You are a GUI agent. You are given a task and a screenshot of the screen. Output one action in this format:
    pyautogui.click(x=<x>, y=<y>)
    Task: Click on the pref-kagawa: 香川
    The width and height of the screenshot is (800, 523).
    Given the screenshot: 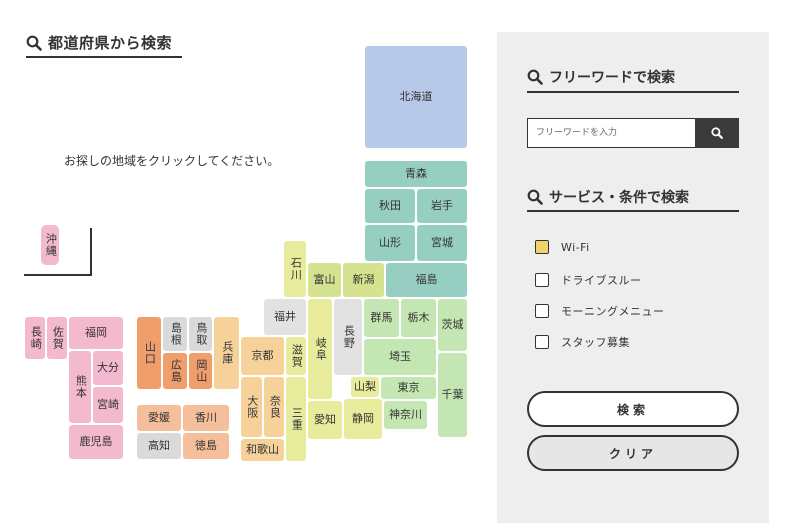 What is the action you would take?
    pyautogui.click(x=206, y=418)
    